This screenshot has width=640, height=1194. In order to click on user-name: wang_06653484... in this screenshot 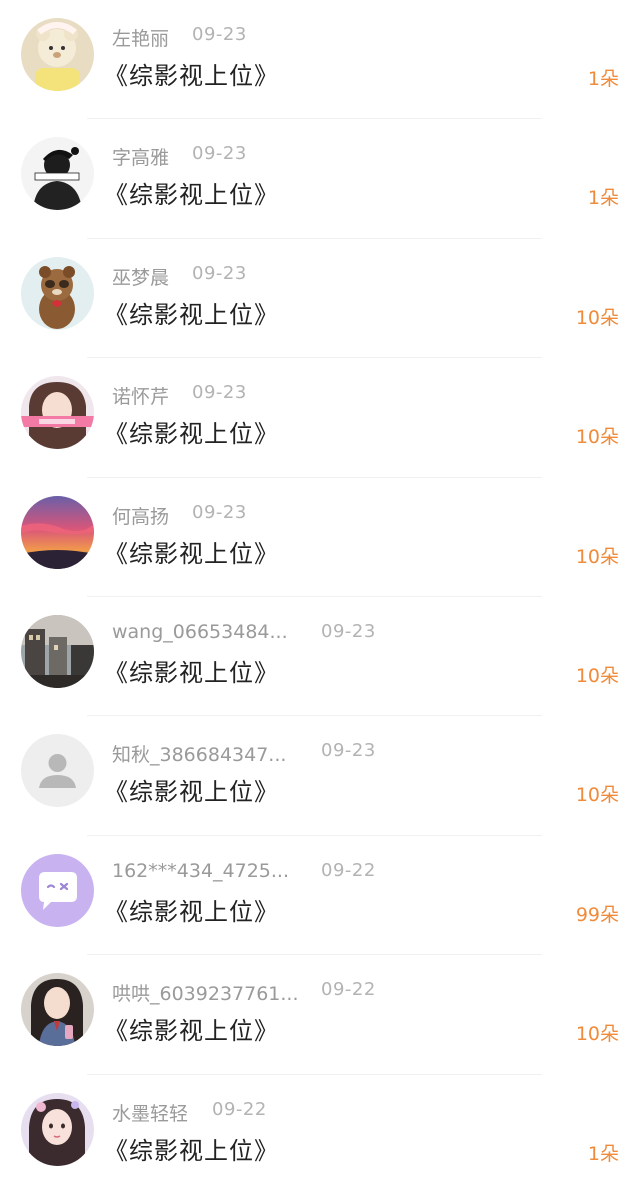, I will do `click(200, 632)`.